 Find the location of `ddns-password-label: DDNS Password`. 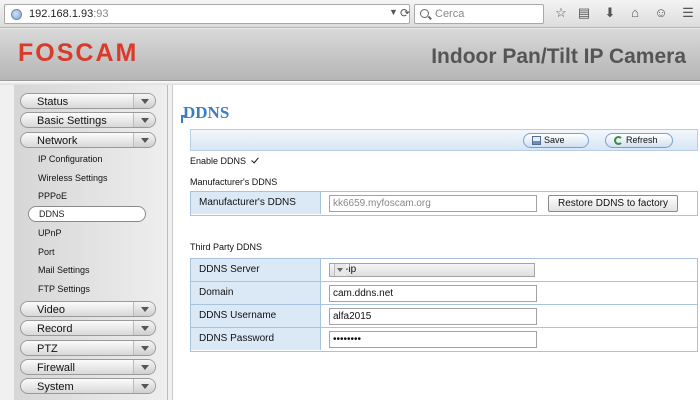

ddns-password-label: DDNS Password is located at coordinates (237, 338).